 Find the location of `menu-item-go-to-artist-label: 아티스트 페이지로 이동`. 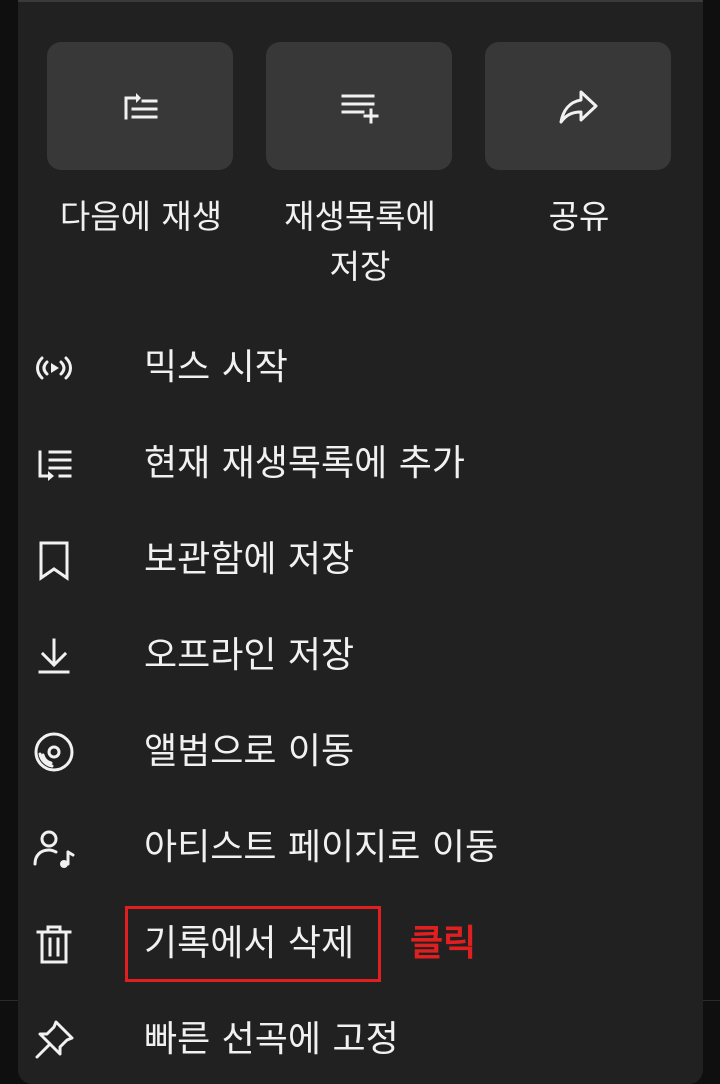

menu-item-go-to-artist-label: 아티스트 페이지로 이동 is located at coordinates (321, 847).